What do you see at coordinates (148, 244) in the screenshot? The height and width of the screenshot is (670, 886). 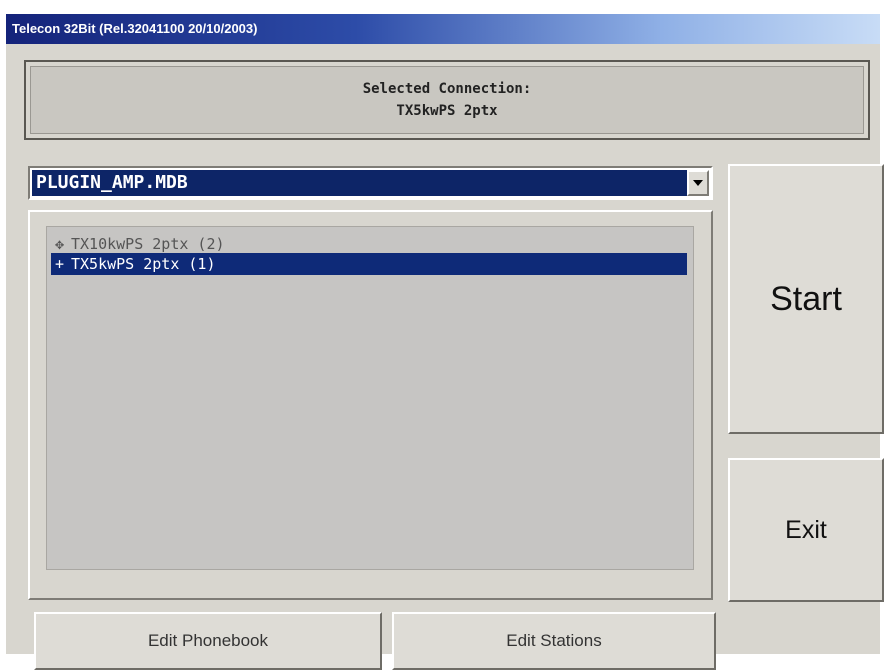 I see `list-item-label: TX10kwPS 2ptx (2)` at bounding box center [148, 244].